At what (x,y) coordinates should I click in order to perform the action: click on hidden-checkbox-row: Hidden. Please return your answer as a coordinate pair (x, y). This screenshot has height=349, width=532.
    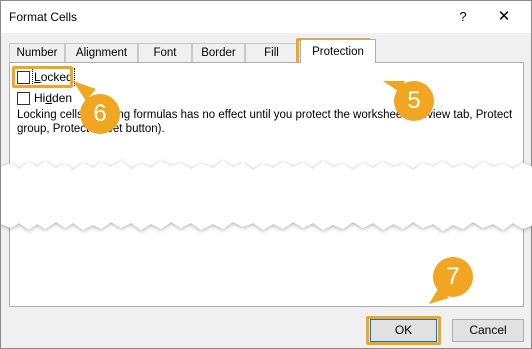
    Looking at the image, I should click on (44, 98).